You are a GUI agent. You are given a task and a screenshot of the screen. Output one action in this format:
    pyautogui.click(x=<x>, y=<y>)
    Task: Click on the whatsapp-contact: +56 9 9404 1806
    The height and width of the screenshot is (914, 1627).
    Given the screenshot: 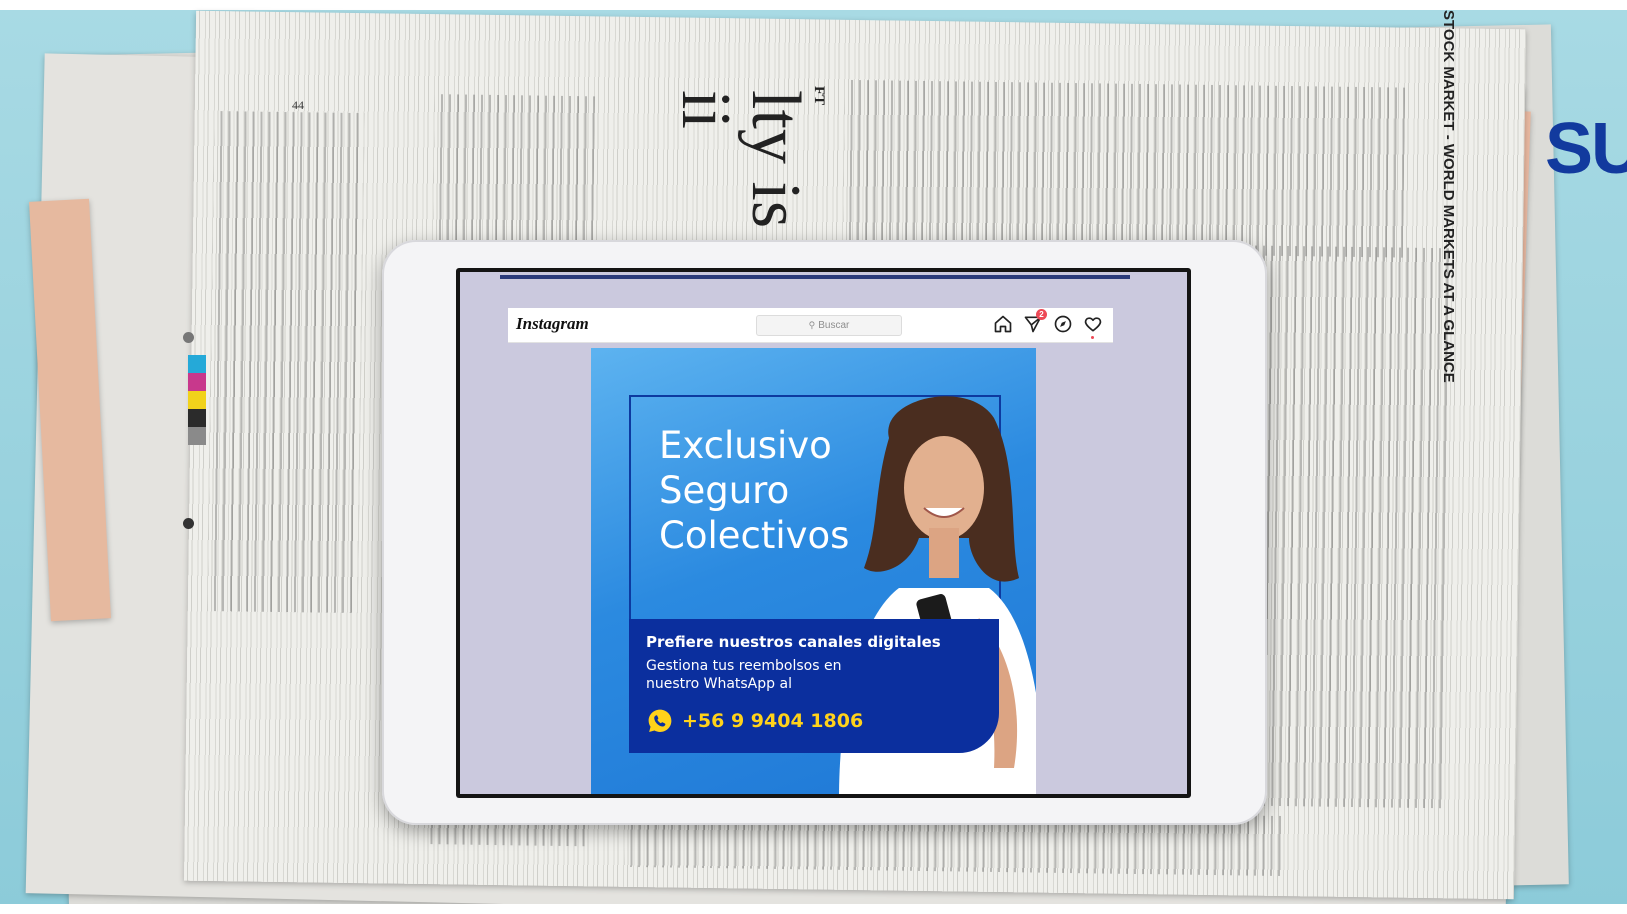 What is the action you would take?
    pyautogui.click(x=754, y=721)
    